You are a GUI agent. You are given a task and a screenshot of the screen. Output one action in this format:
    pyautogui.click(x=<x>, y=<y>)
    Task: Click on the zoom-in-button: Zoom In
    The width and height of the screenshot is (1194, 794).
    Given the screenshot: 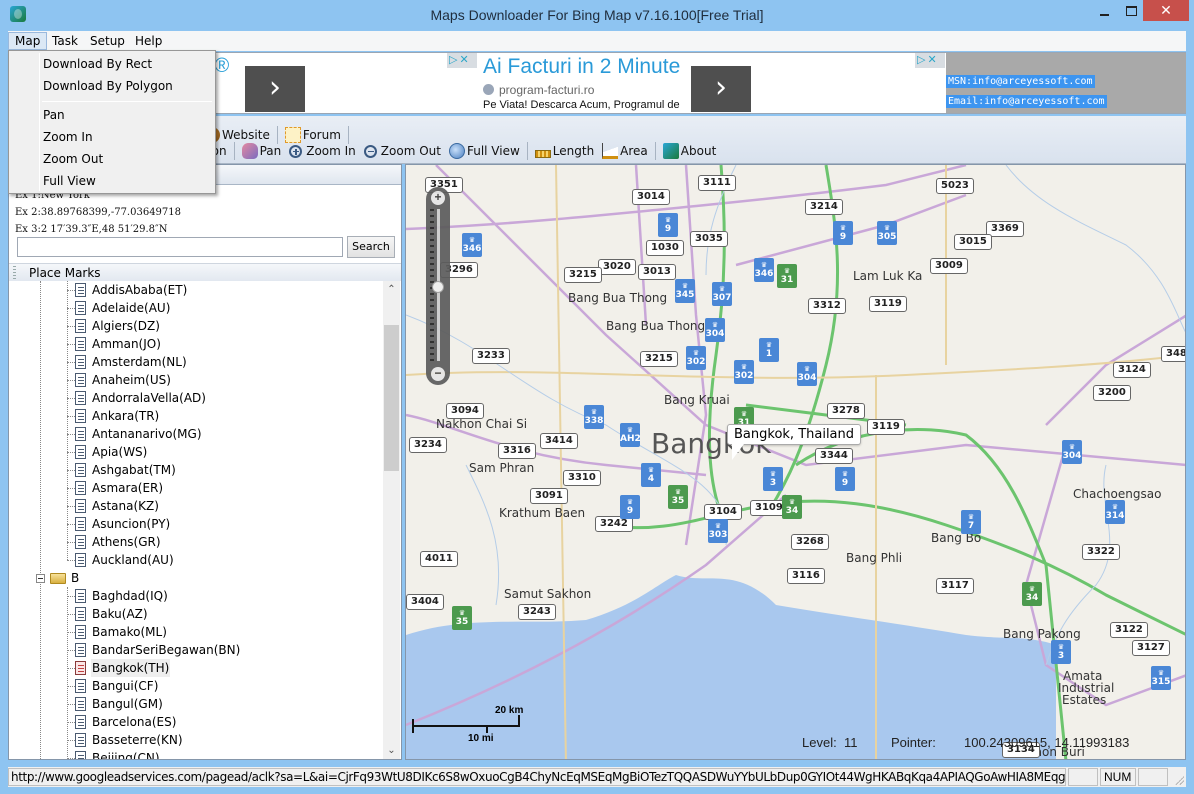 What is the action you would take?
    pyautogui.click(x=322, y=151)
    